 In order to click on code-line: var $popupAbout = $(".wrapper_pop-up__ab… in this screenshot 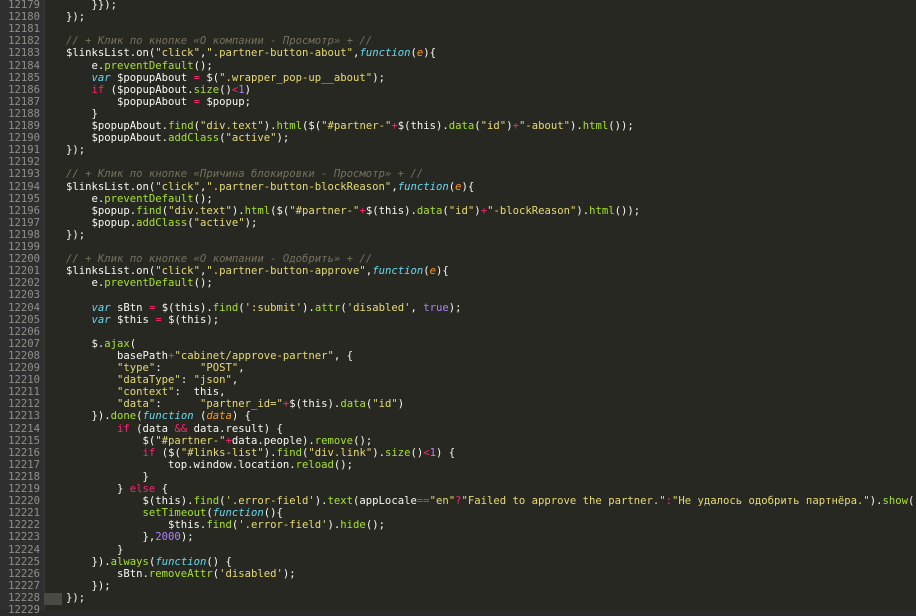, I will do `click(480, 78)`.